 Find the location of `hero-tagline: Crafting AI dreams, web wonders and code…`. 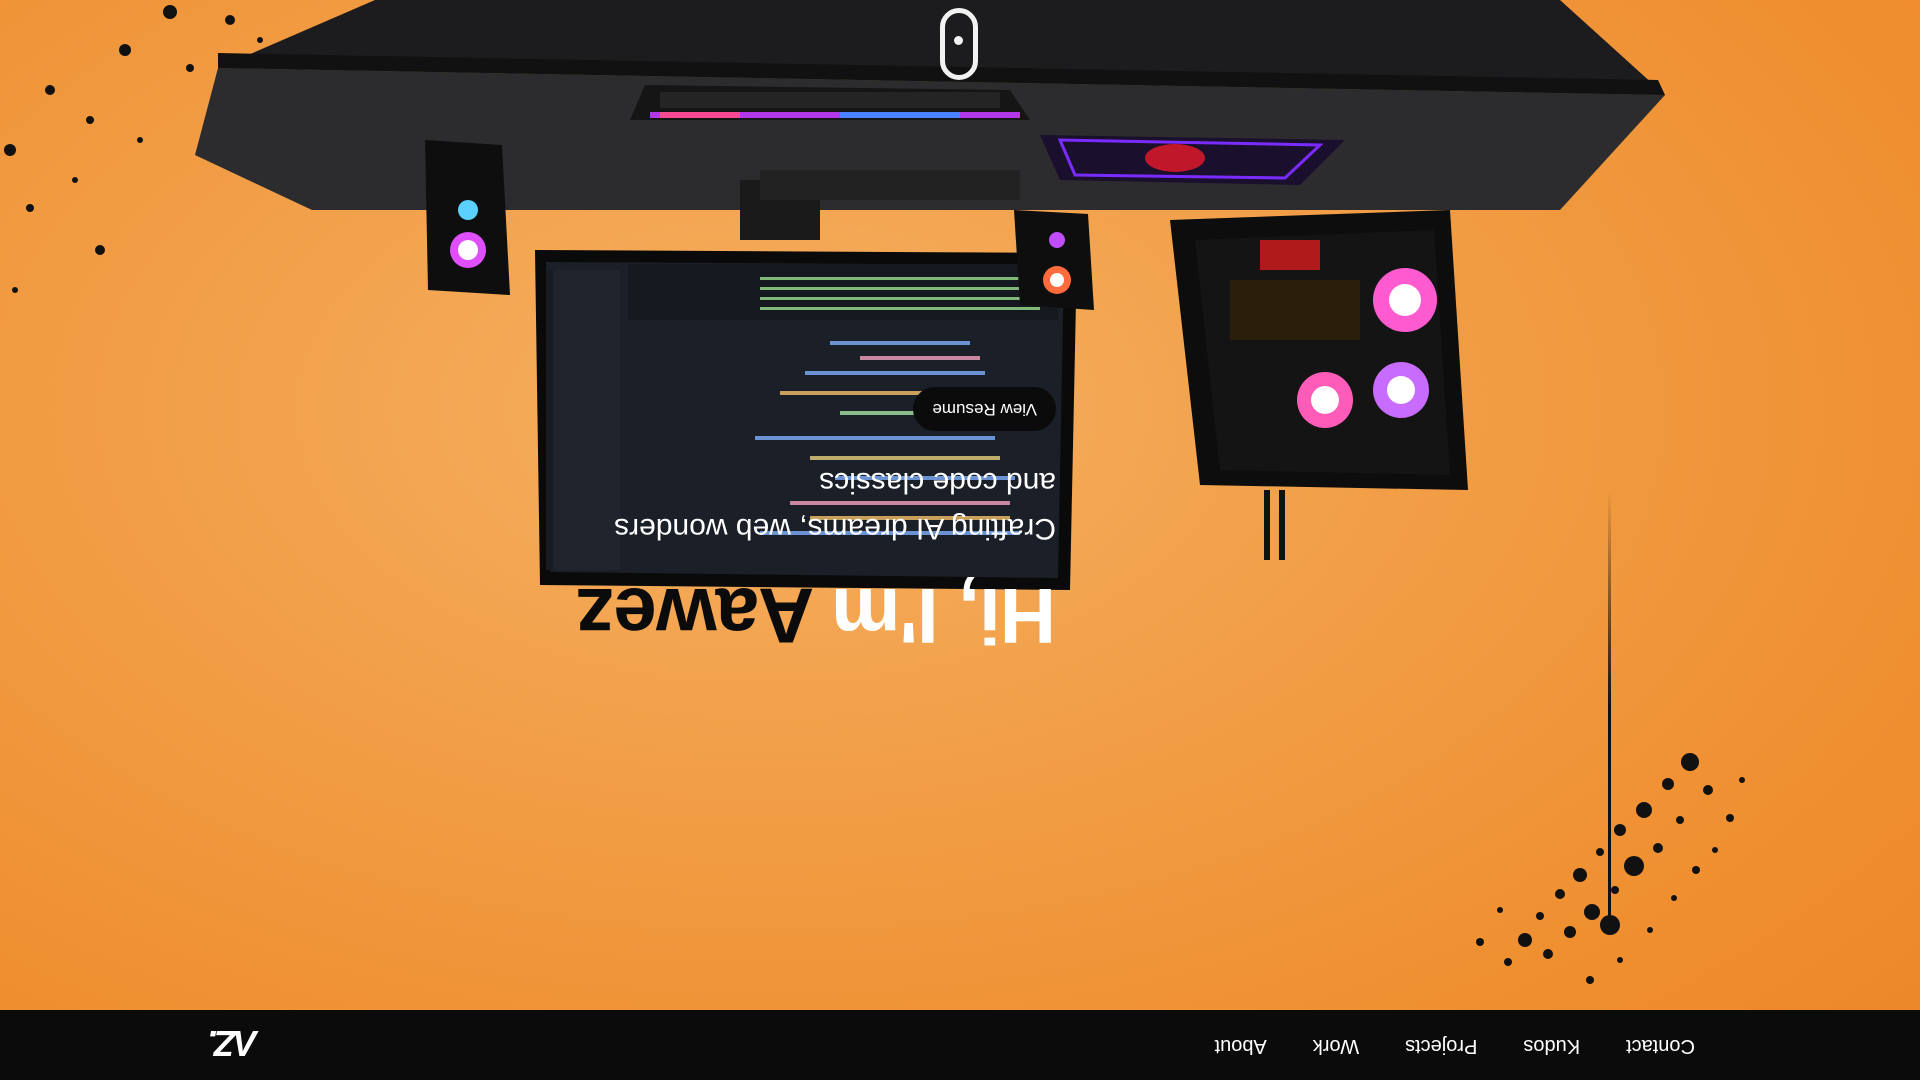

hero-tagline: Crafting AI dreams, web wonders and code… is located at coordinates (706, 505).